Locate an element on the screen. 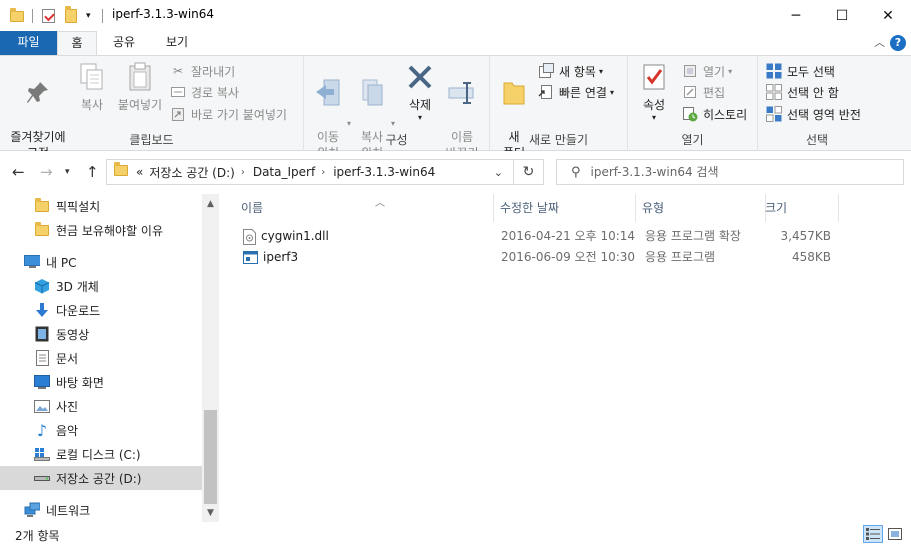 Image resolution: width=911 pixels, height=547 pixels. copy-button: 복사 is located at coordinates (92, 86).